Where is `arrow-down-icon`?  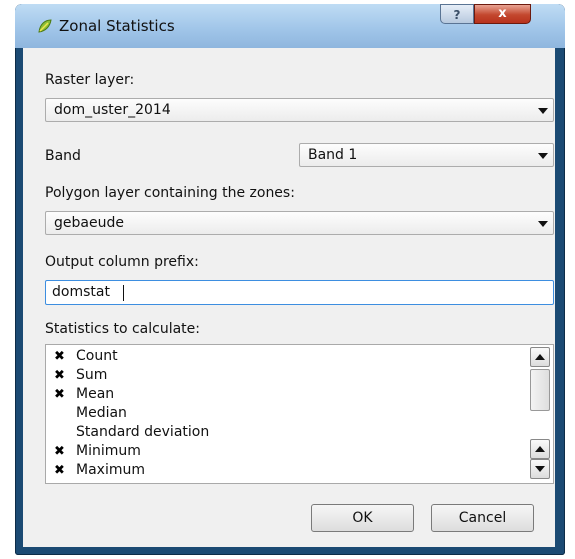
arrow-down-icon is located at coordinates (540, 469).